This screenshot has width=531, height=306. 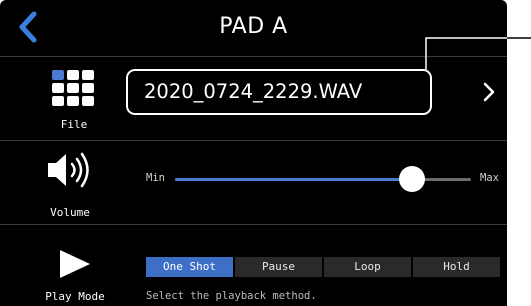 What do you see at coordinates (456, 267) in the screenshot?
I see `play-mode-option-hold: Hold` at bounding box center [456, 267].